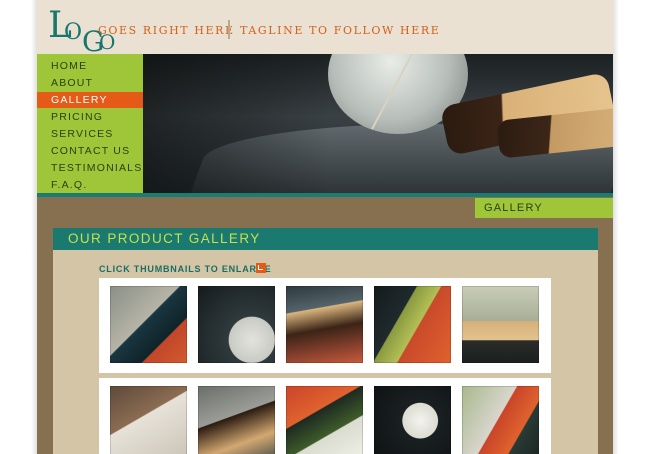 The height and width of the screenshot is (454, 650). Describe the element at coordinates (90, 134) in the screenshot. I see `nav-item-services: SERVICES` at that location.